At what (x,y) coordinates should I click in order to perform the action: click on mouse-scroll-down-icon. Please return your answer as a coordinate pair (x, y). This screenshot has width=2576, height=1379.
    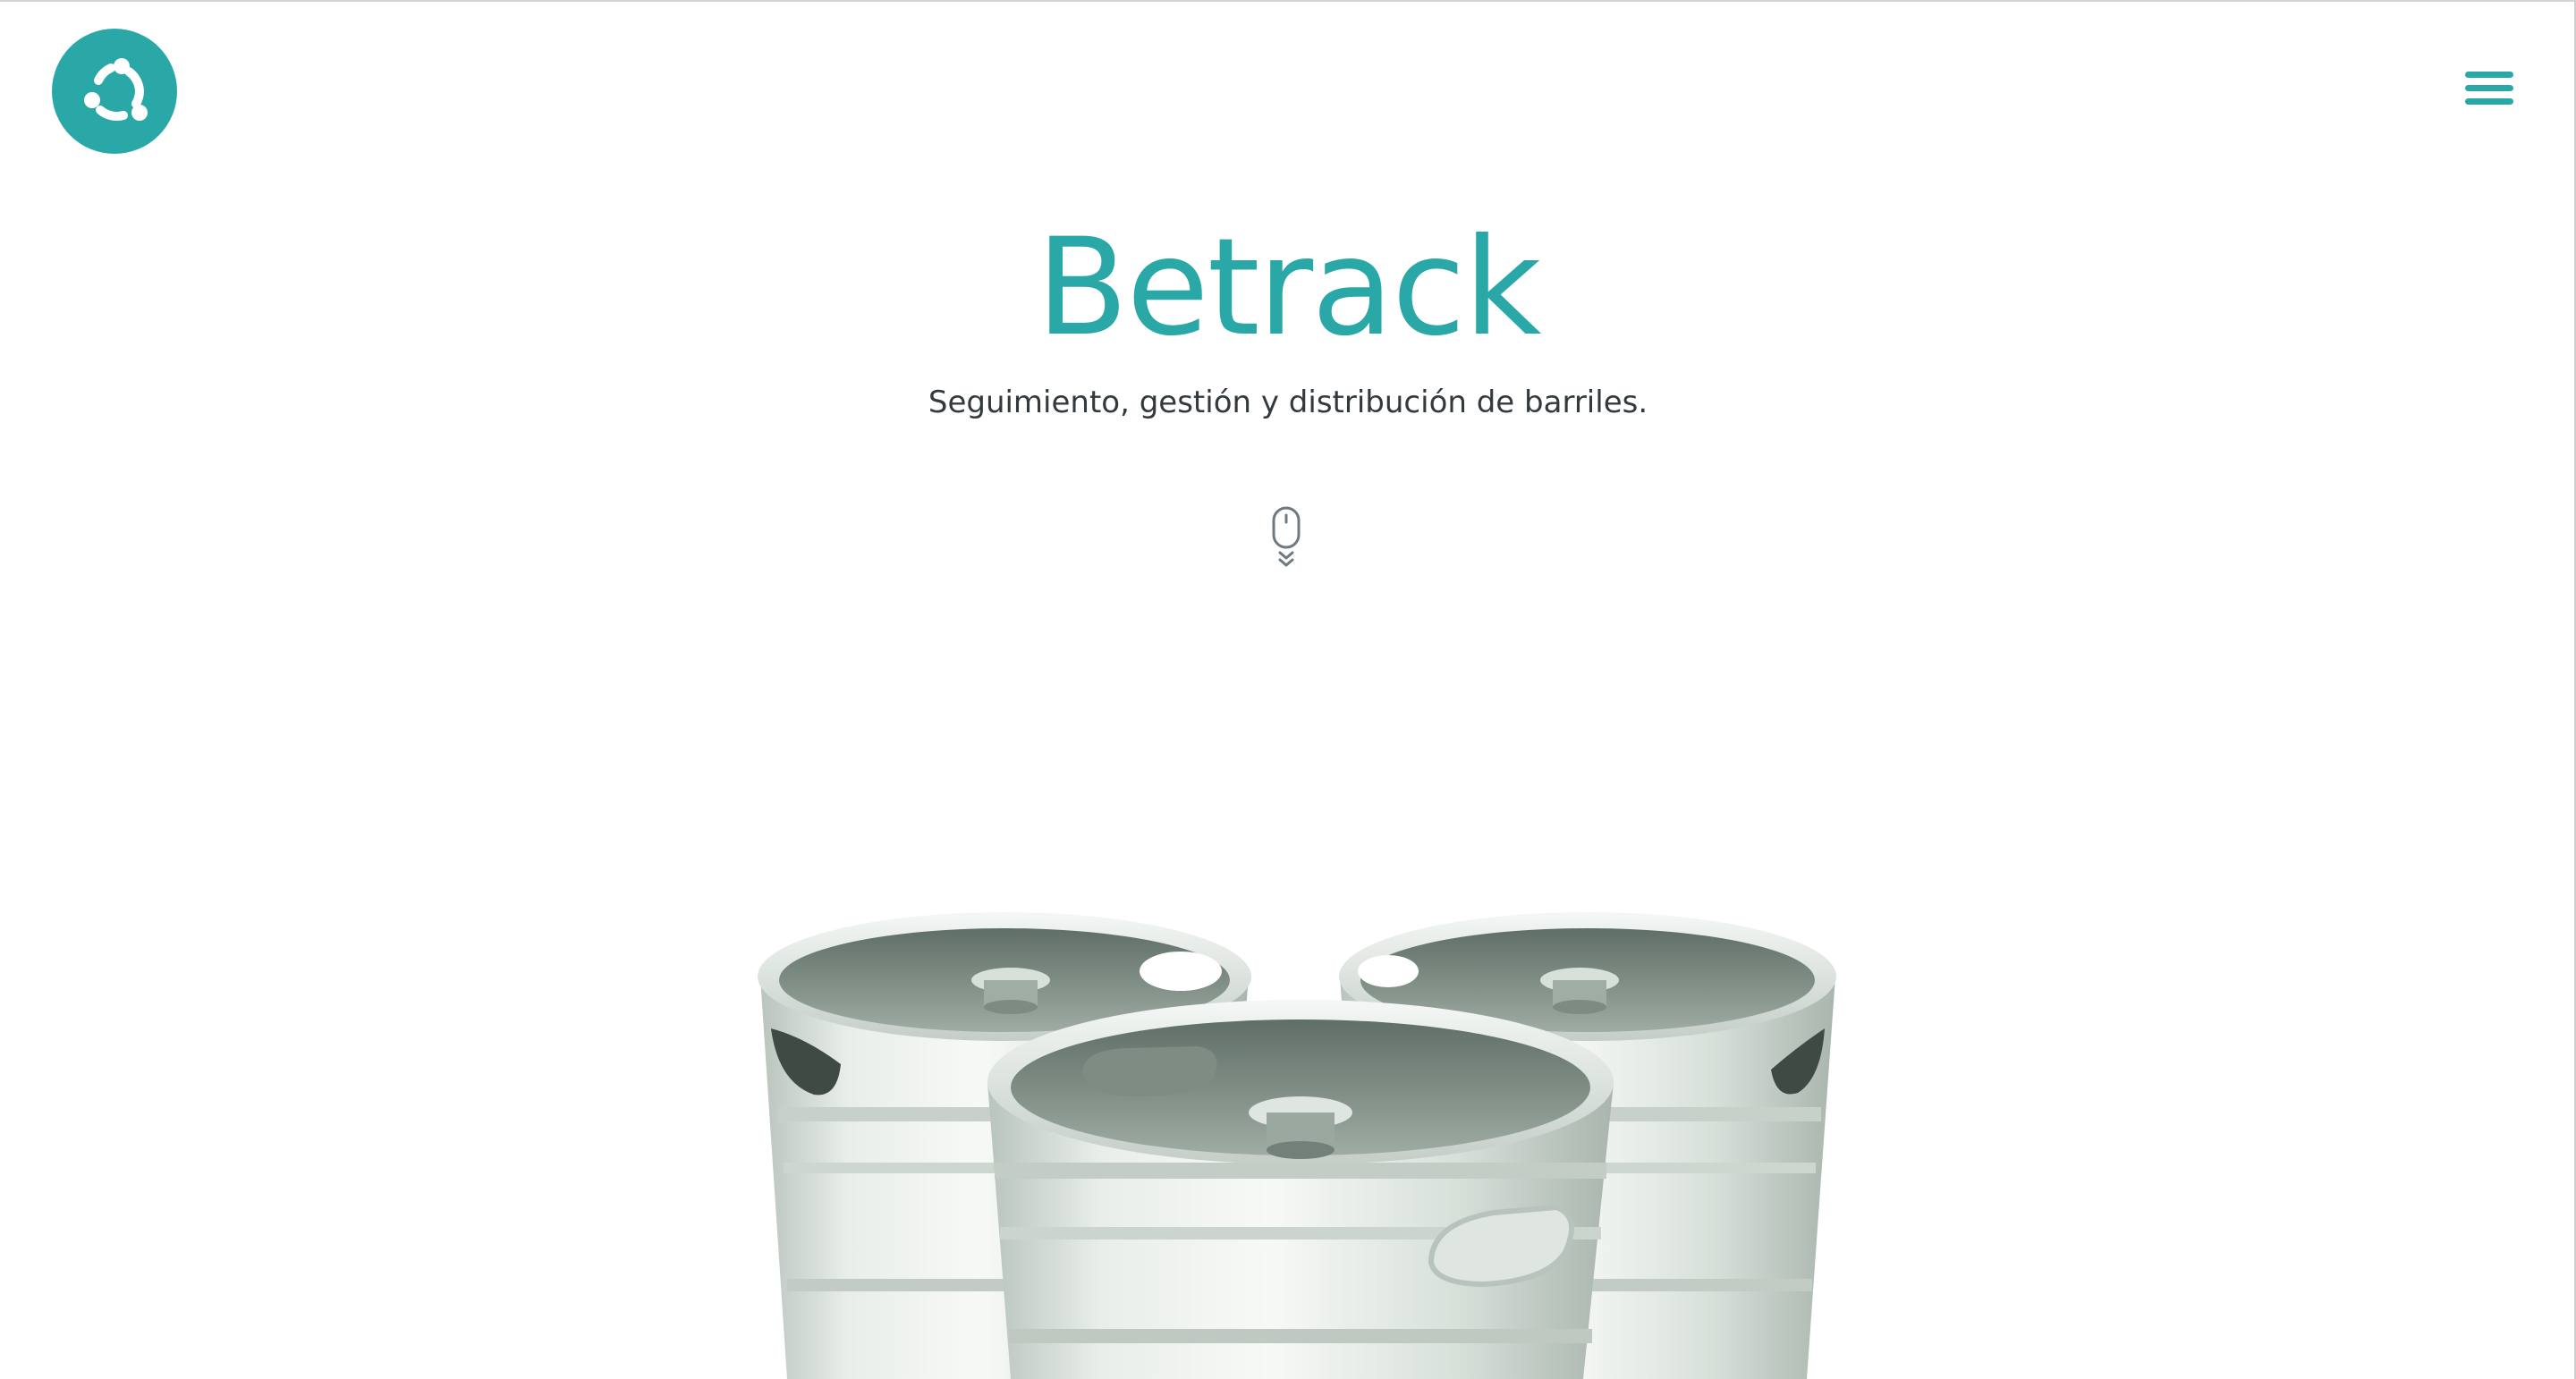
    Looking at the image, I should click on (1286, 538).